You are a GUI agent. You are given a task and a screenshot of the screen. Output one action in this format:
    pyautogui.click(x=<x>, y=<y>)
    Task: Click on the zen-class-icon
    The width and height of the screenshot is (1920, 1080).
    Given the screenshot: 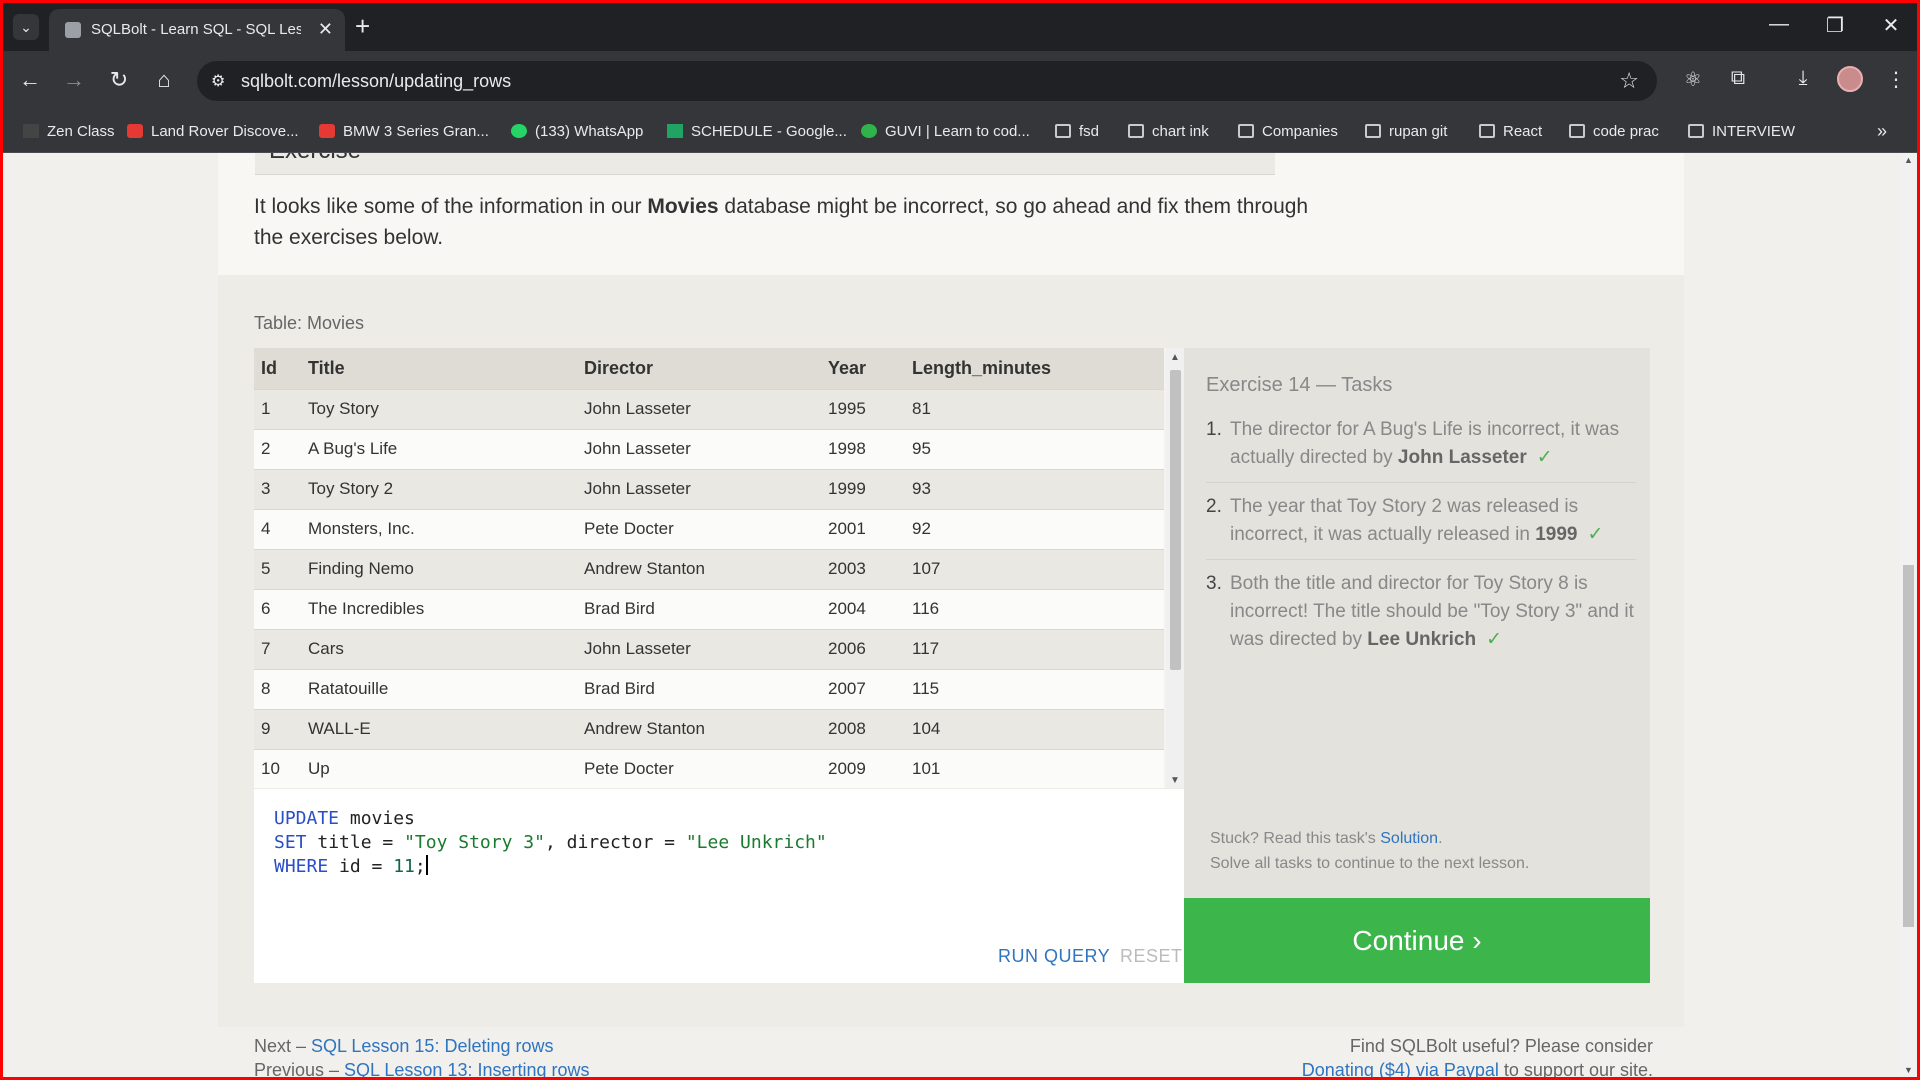 What is the action you would take?
    pyautogui.click(x=31, y=131)
    